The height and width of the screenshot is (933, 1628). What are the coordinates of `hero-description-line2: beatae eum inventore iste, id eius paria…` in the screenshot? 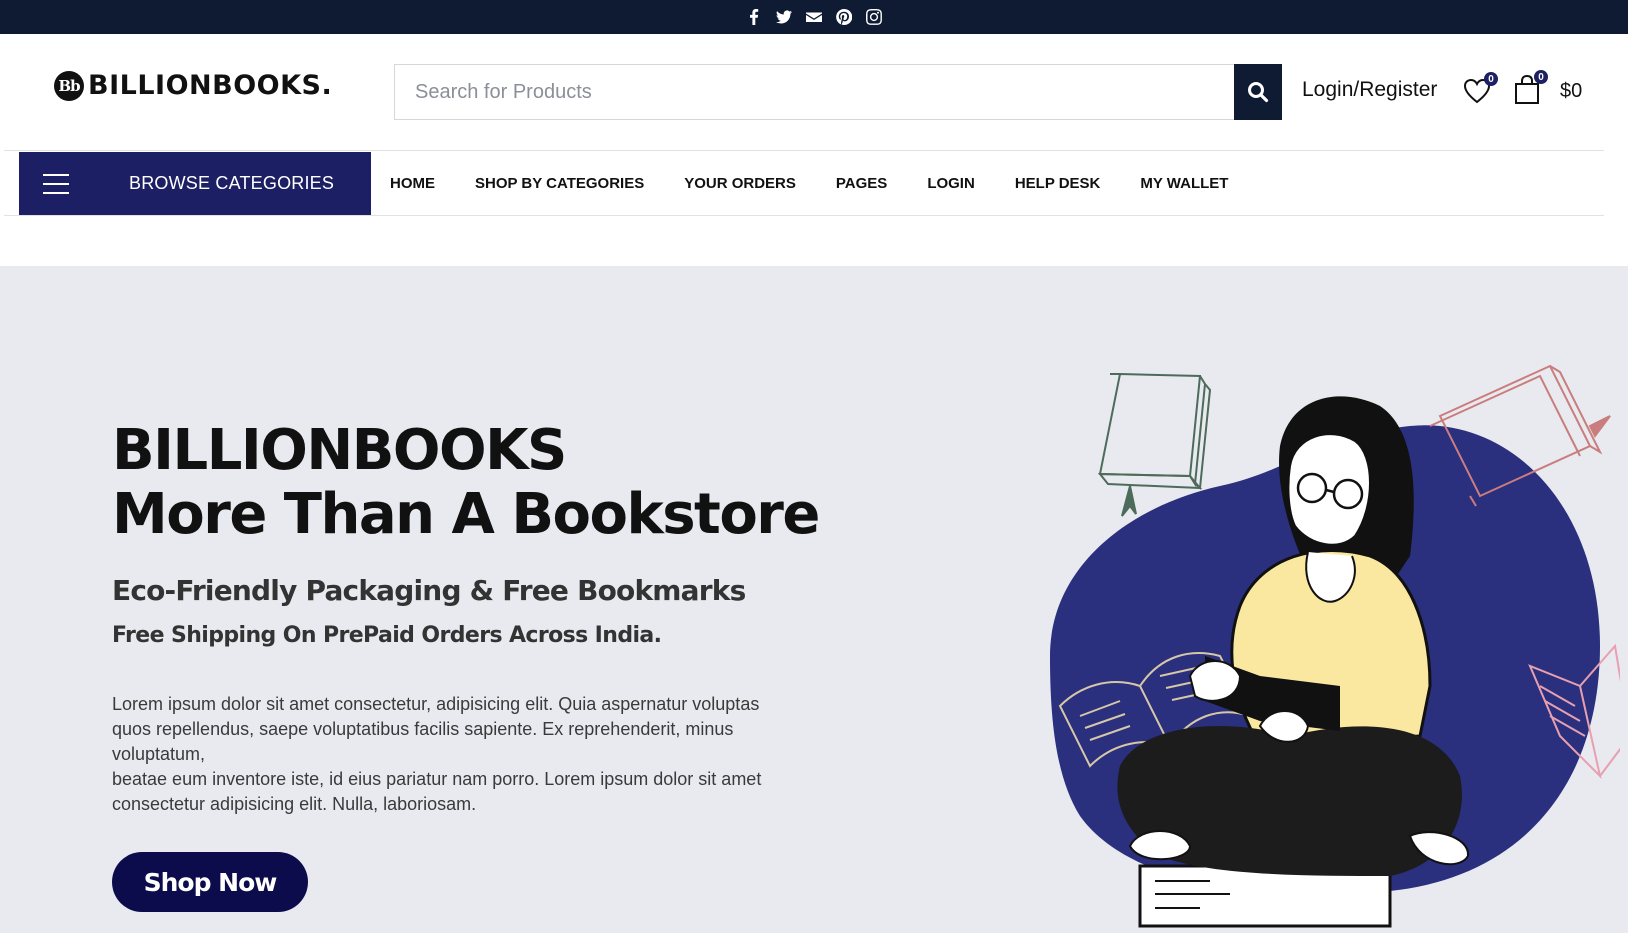 It's located at (437, 791).